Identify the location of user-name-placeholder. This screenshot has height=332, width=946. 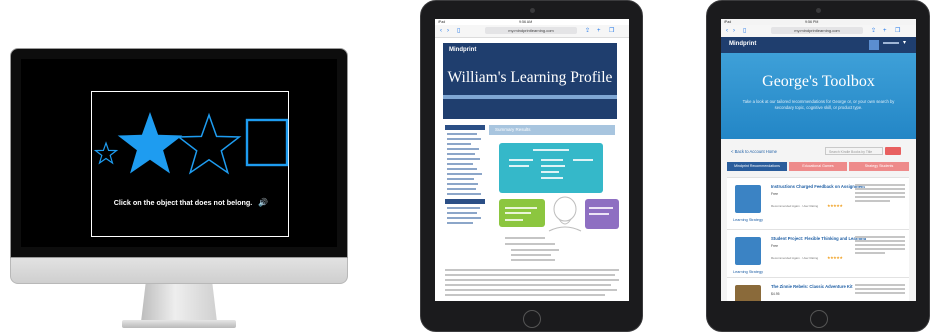
(891, 43).